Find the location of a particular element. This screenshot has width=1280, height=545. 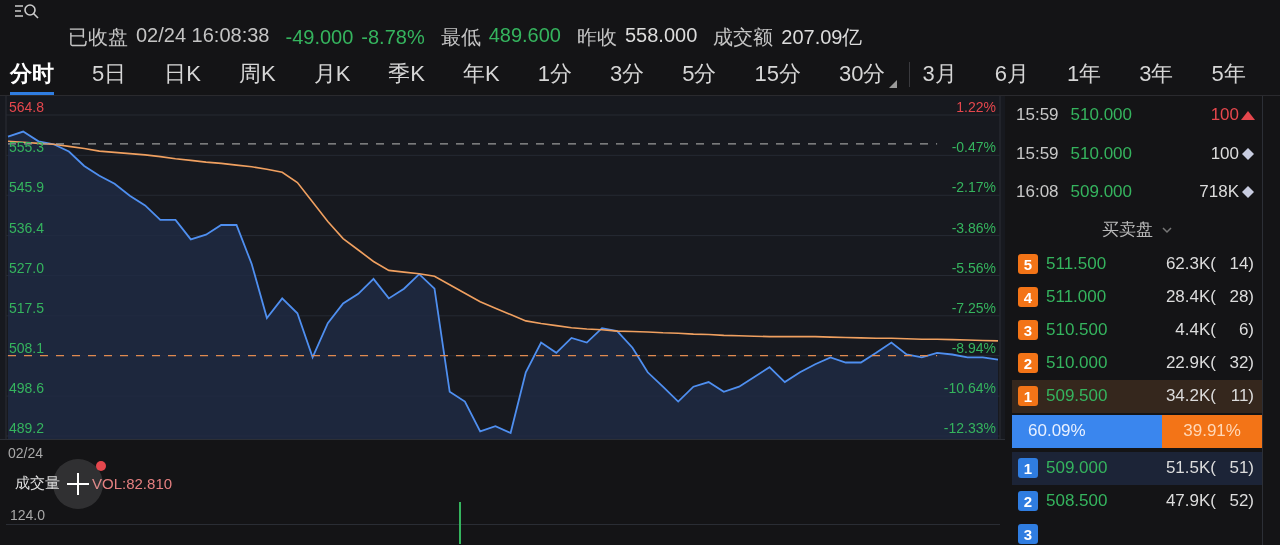

percent-axis-label: -2.17% is located at coordinates (973, 187).